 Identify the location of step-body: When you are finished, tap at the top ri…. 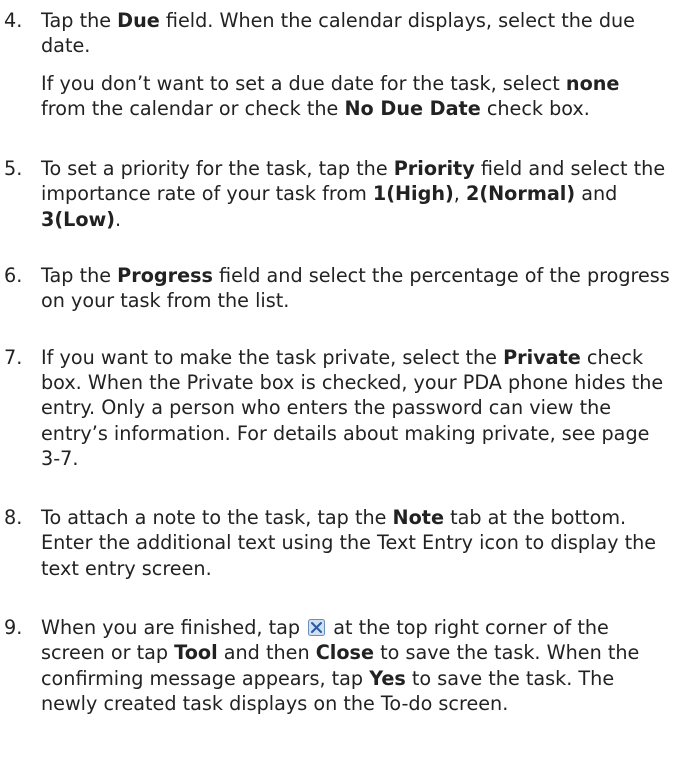
(355, 665).